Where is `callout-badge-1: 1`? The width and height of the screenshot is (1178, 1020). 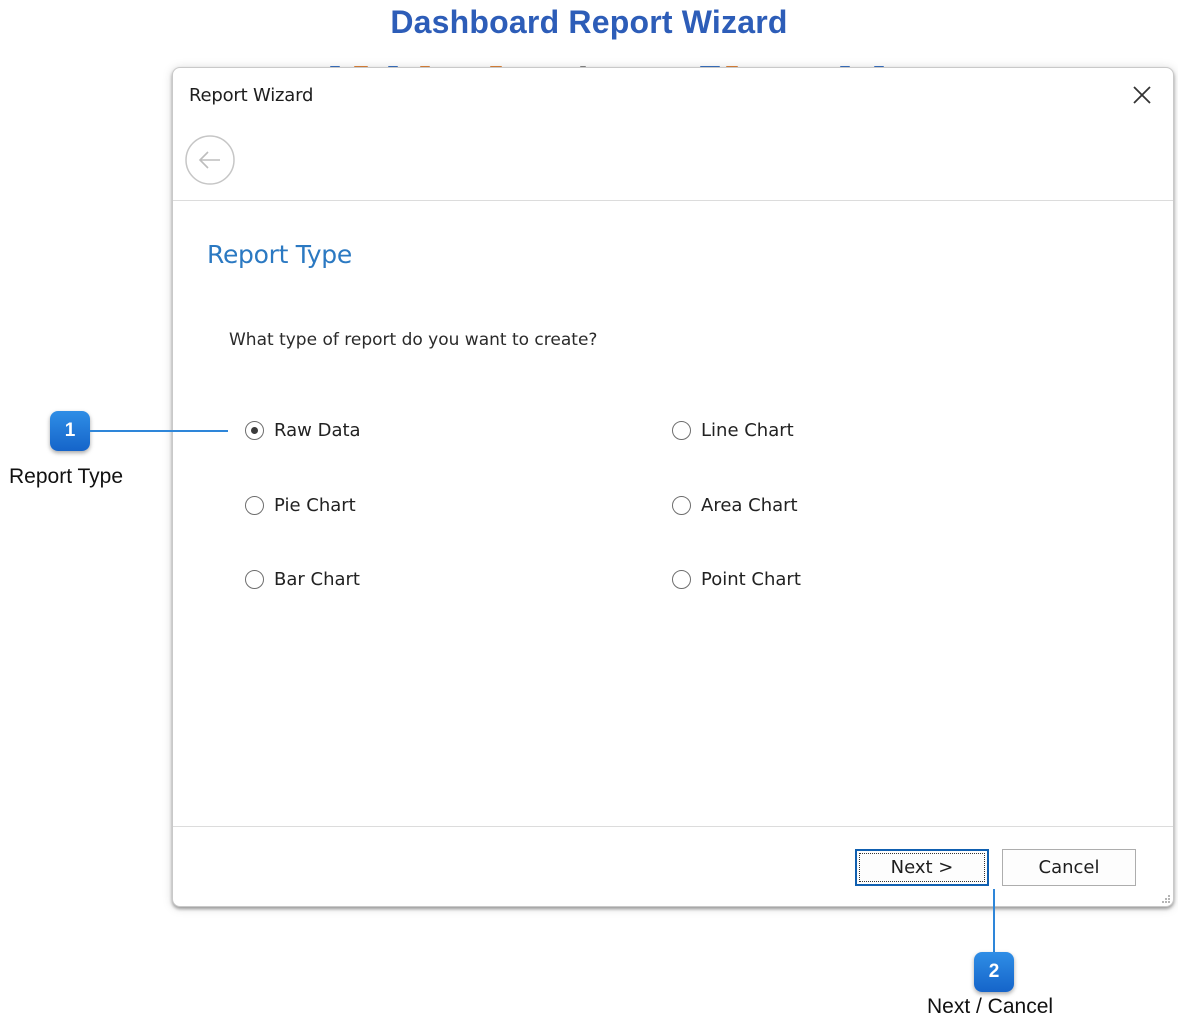 callout-badge-1: 1 is located at coordinates (70, 431).